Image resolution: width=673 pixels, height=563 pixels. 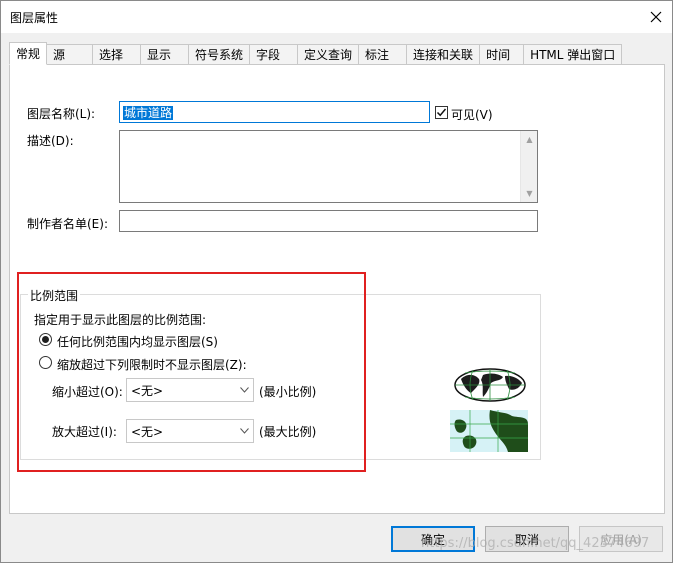 I want to click on description-scrollbar: ▲ ▼, so click(x=528, y=166).